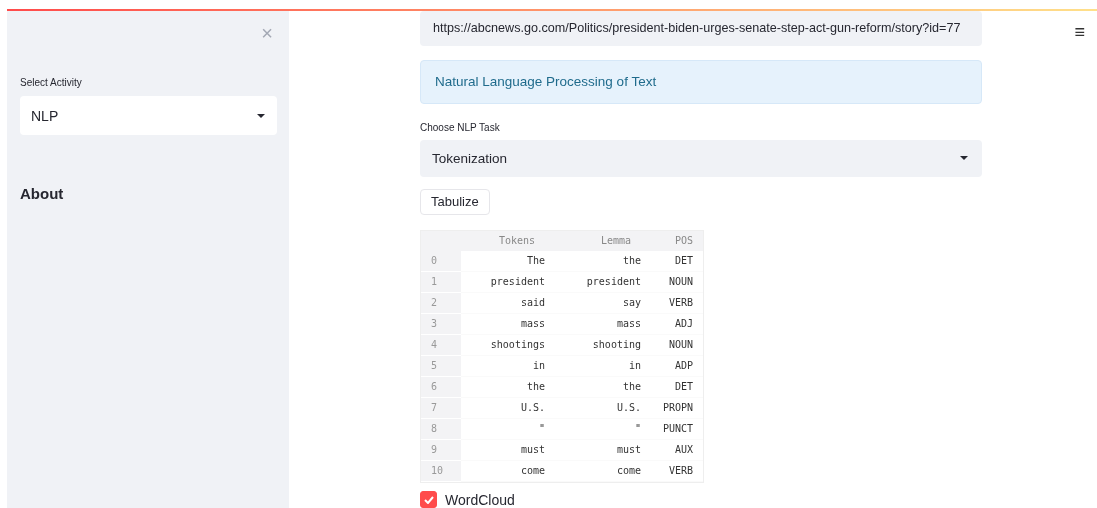 The width and height of the screenshot is (1097, 508). Describe the element at coordinates (503, 345) in the screenshot. I see `table-cell: shootings` at that location.